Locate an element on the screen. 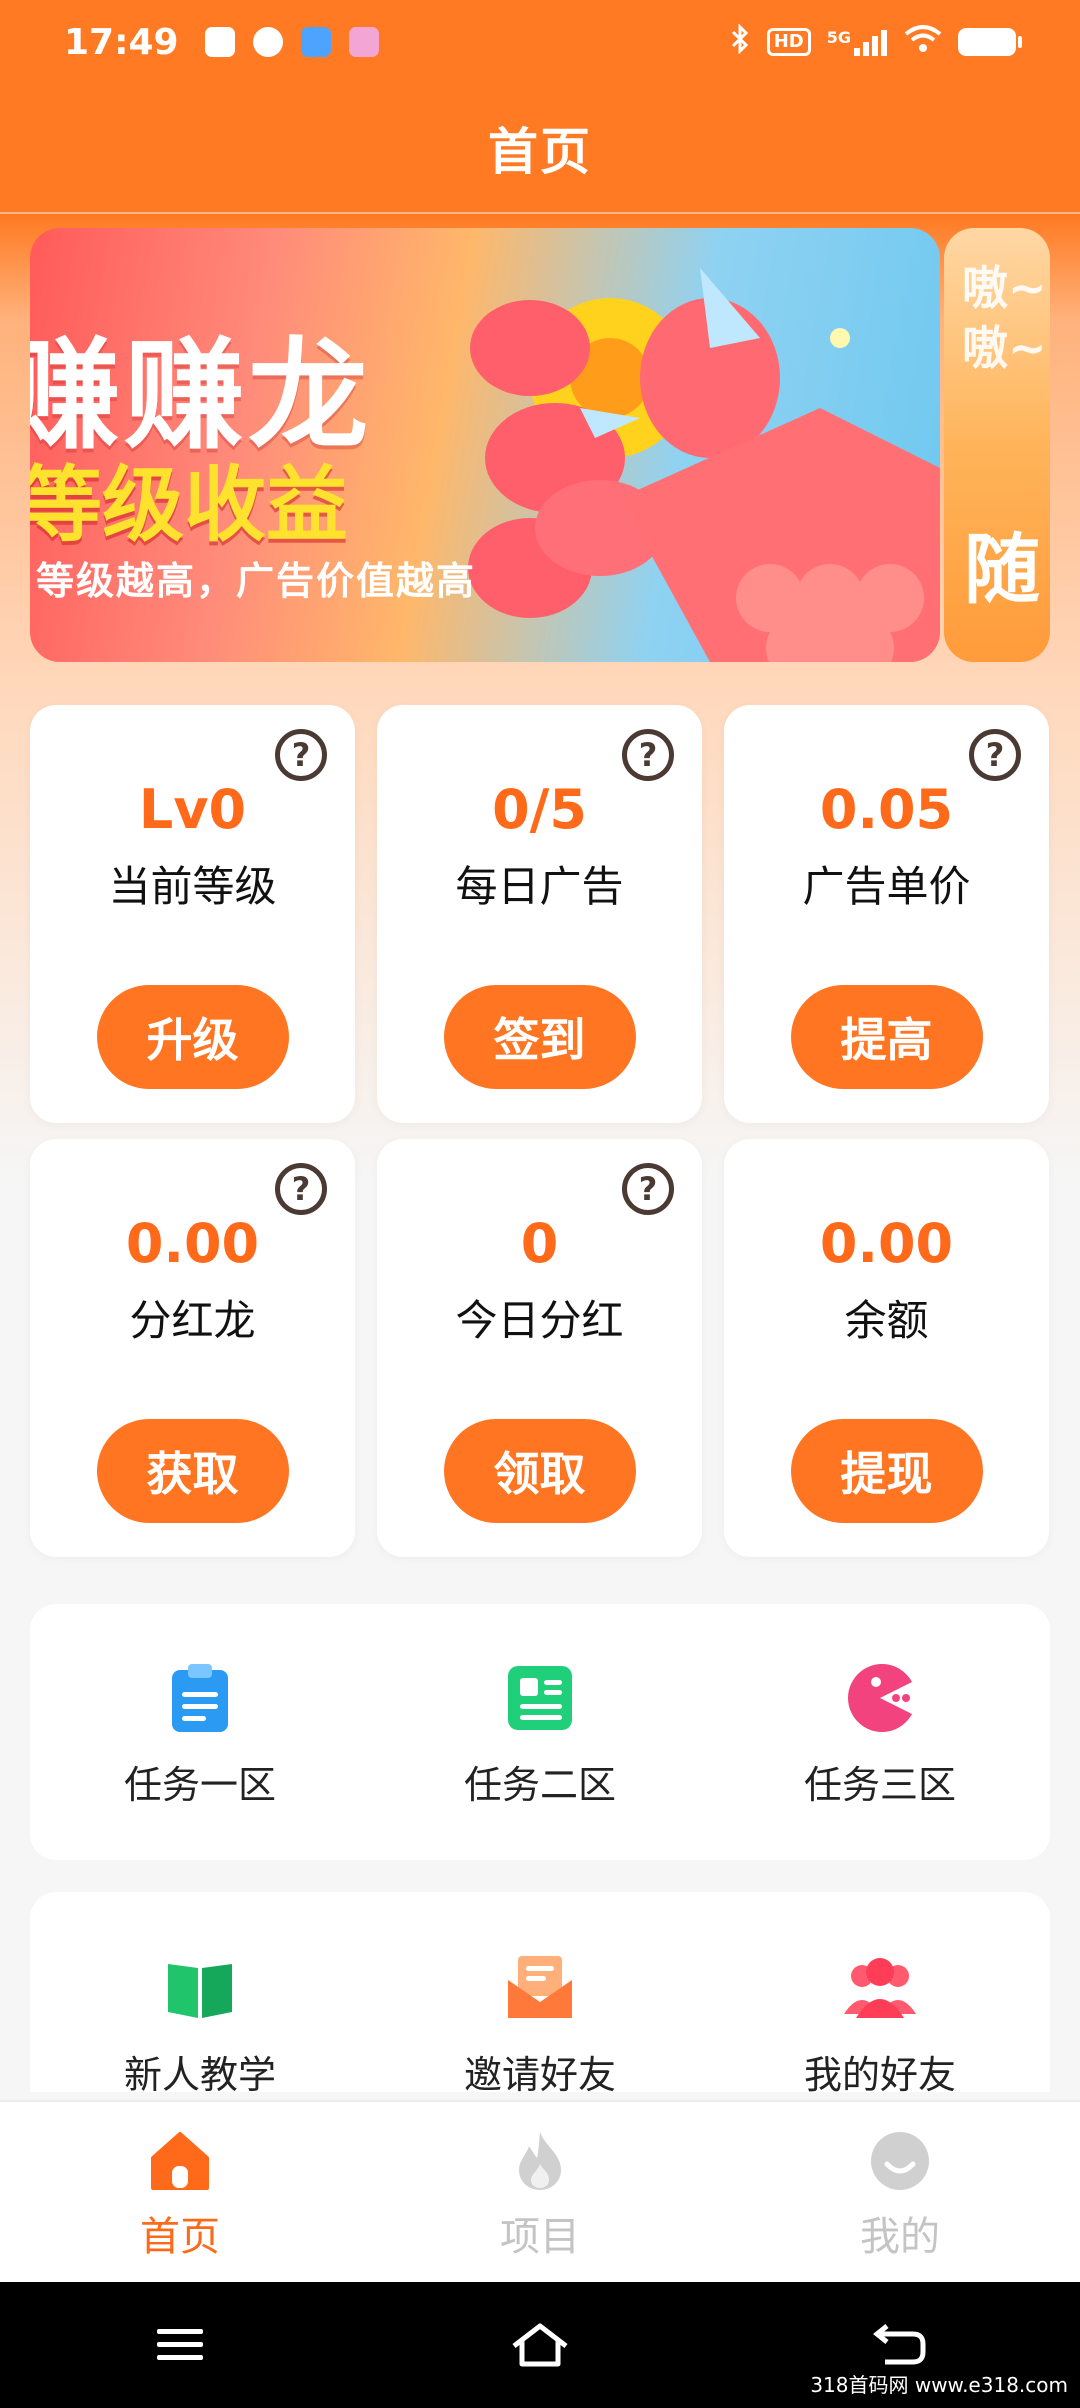 This screenshot has width=1080, height=2408. hd-badge: HD is located at coordinates (788, 42).